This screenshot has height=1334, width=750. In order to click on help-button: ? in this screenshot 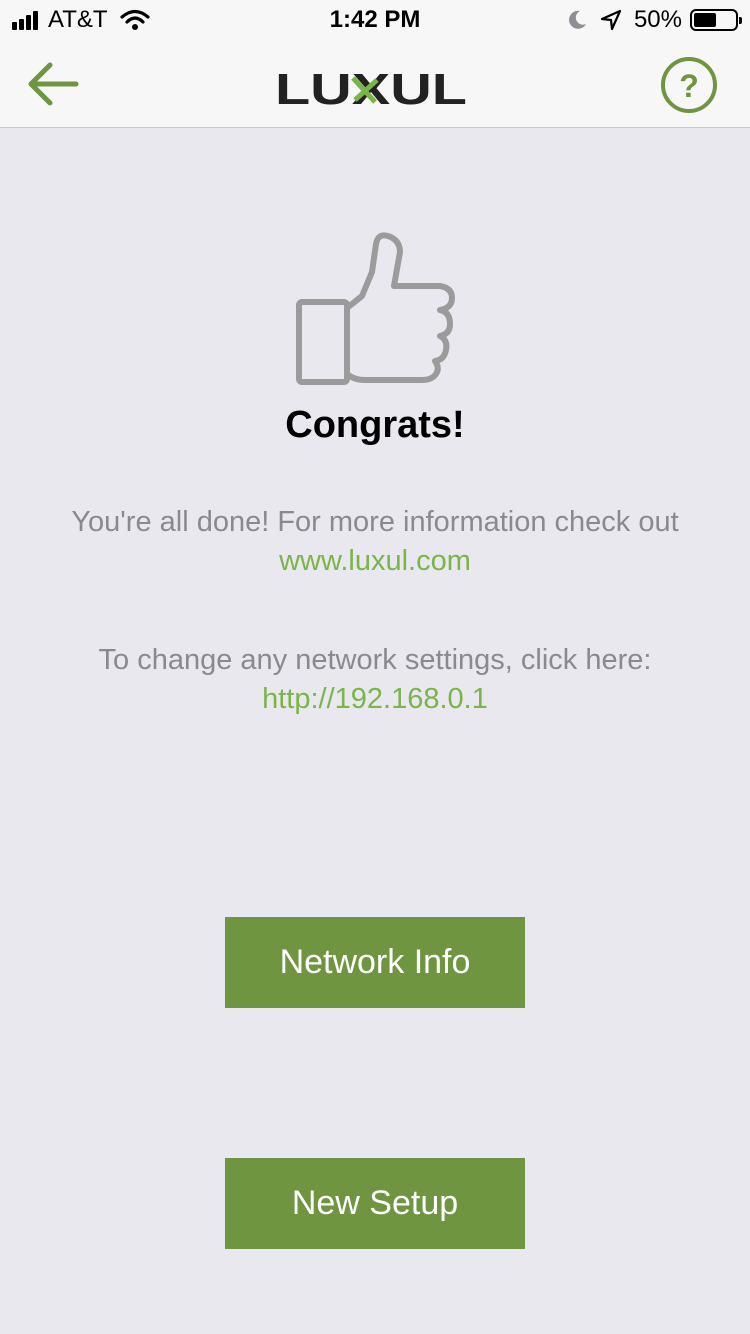, I will do `click(689, 85)`.